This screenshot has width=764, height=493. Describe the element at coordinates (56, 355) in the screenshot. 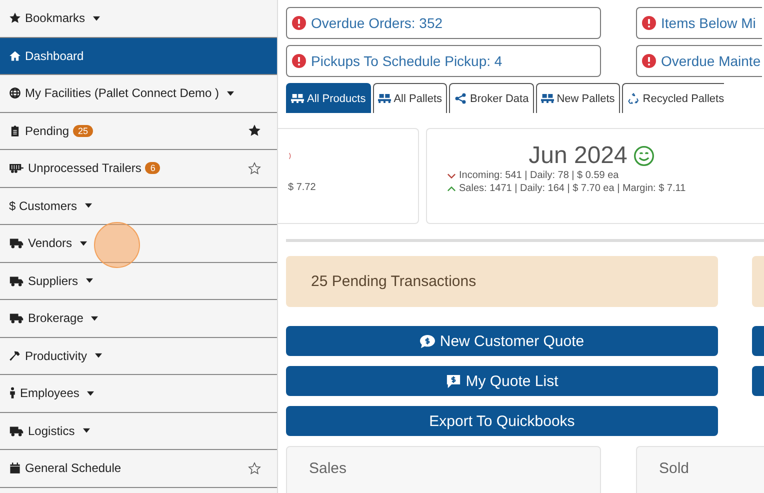

I see `sidebar-label: Productivity` at that location.